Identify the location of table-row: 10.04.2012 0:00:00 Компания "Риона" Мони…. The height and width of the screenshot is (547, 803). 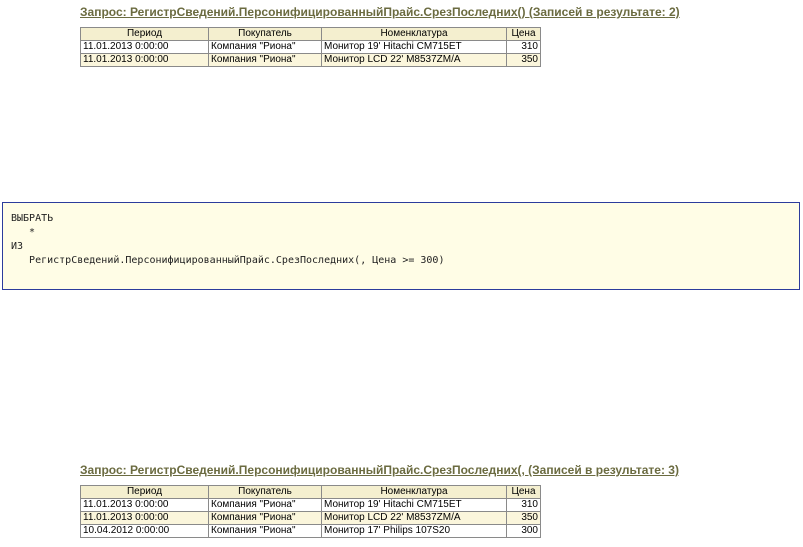
(310, 531).